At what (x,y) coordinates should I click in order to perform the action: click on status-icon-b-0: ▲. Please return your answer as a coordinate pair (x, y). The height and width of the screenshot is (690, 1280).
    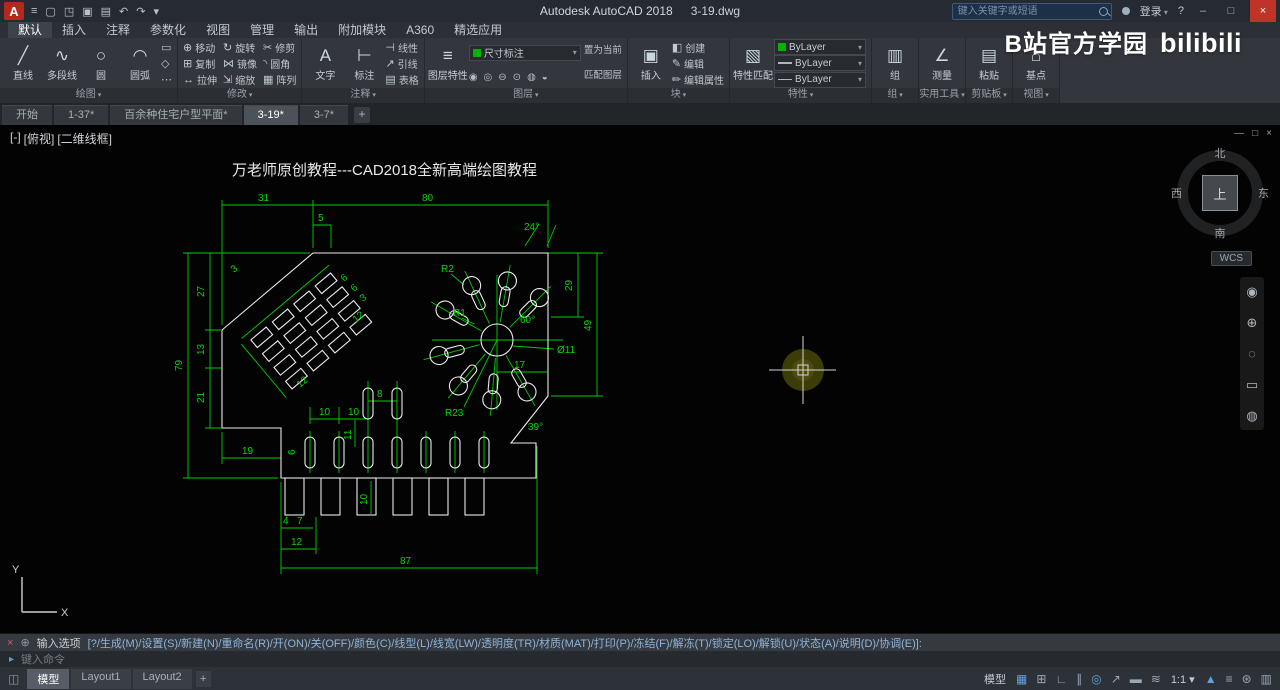
    Looking at the image, I should click on (1211, 679).